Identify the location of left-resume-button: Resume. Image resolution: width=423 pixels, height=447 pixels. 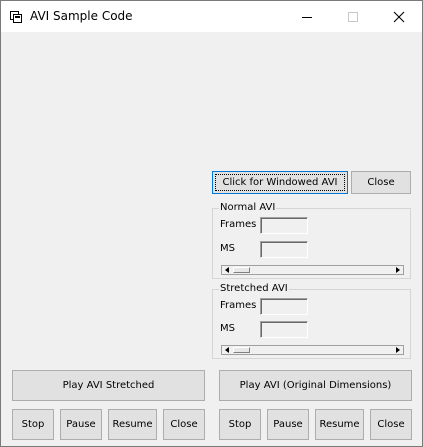
(132, 424).